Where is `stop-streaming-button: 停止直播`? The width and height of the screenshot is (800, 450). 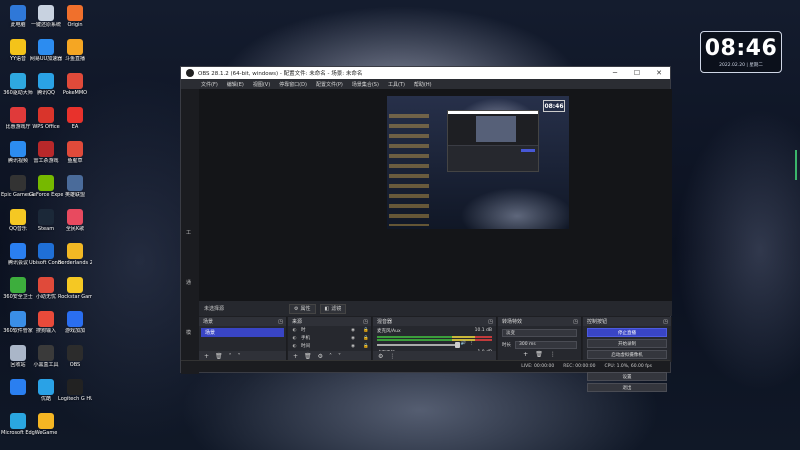
stop-streaming-button: 停止直播 is located at coordinates (627, 332).